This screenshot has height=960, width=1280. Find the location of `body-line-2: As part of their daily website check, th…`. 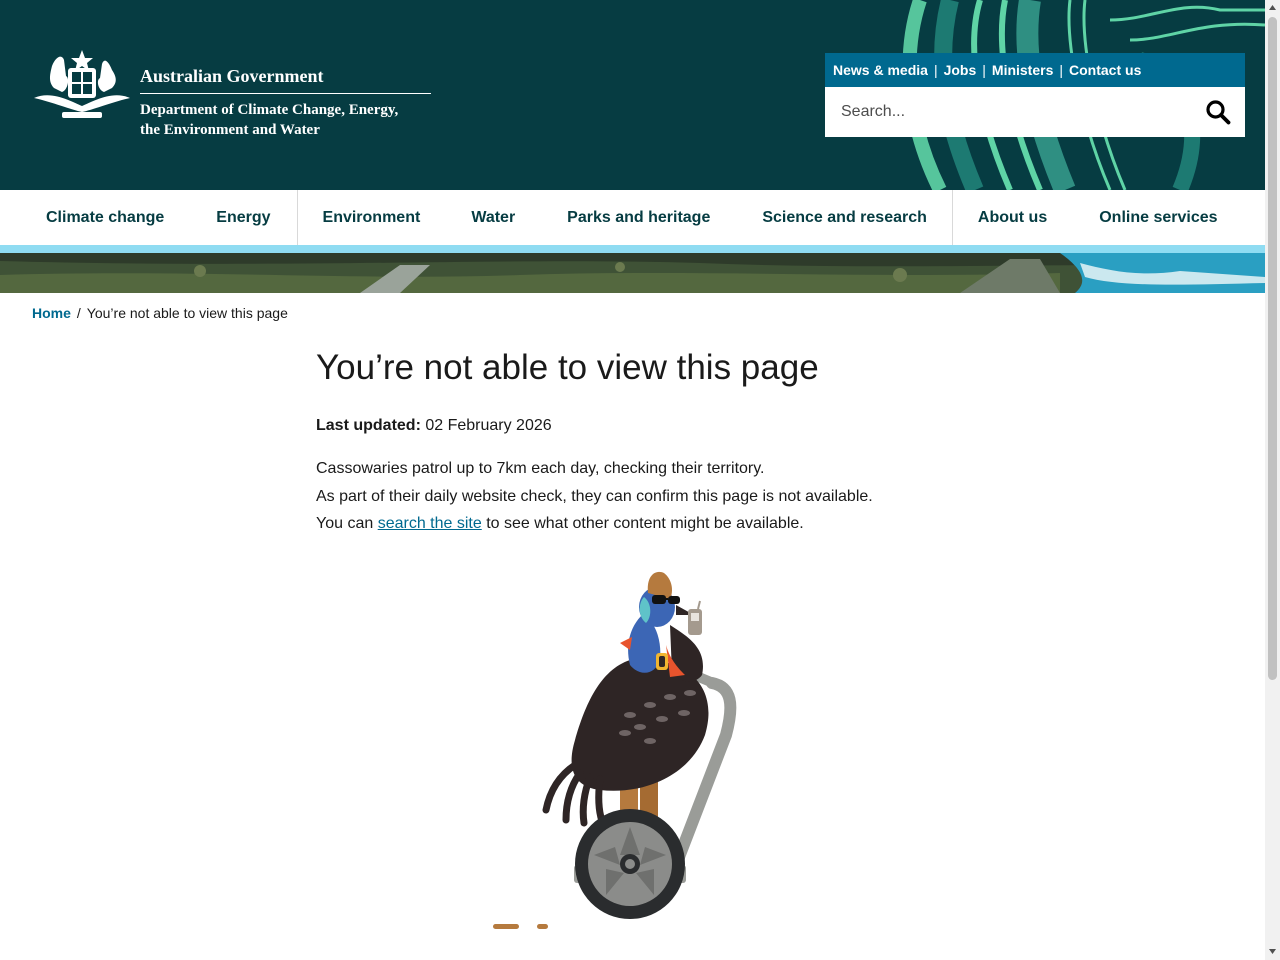

body-line-2: As part of their daily website check, th… is located at coordinates (594, 496).